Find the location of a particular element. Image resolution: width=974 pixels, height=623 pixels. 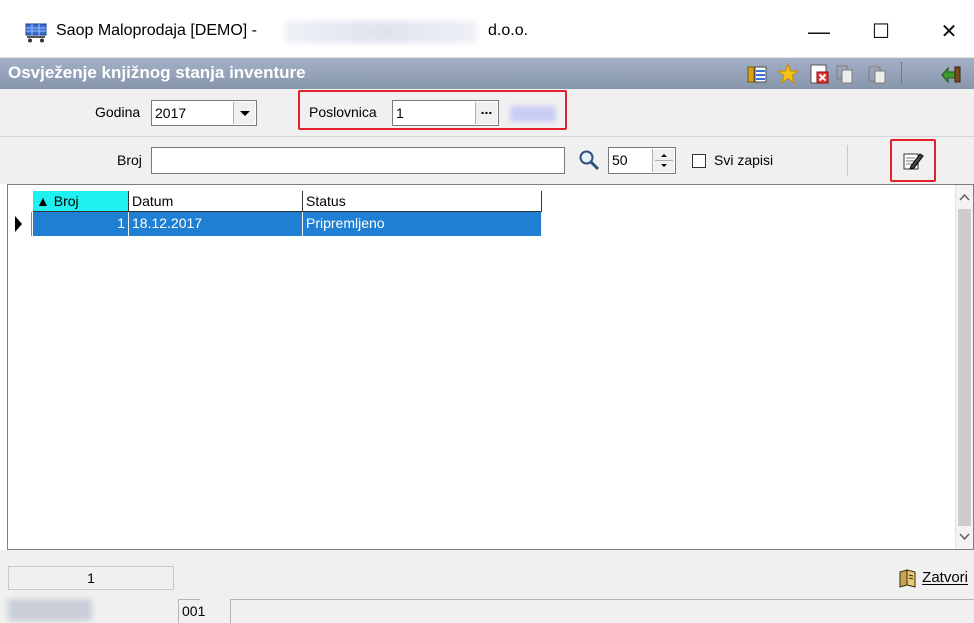

paste-icon is located at coordinates (877, 74).